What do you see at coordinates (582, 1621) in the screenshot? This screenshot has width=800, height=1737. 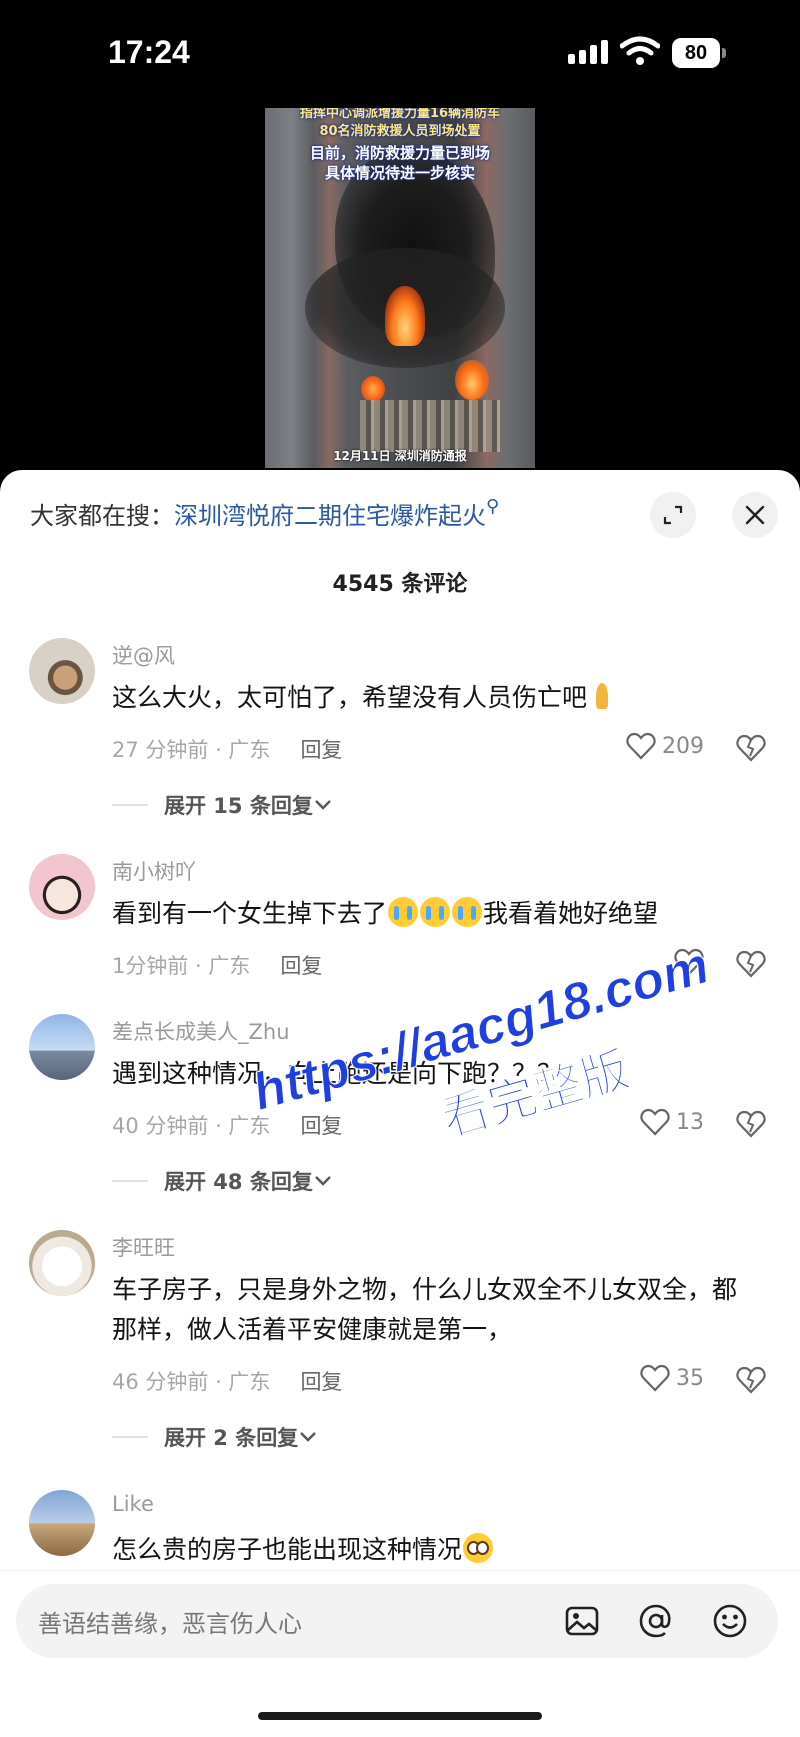 I see `image-icon` at bounding box center [582, 1621].